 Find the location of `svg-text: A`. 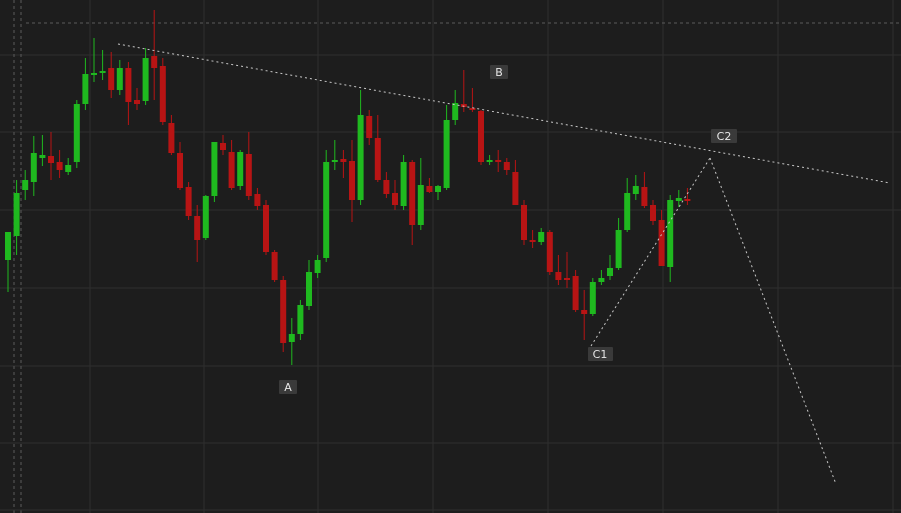

svg-text: A is located at coordinates (288, 387).